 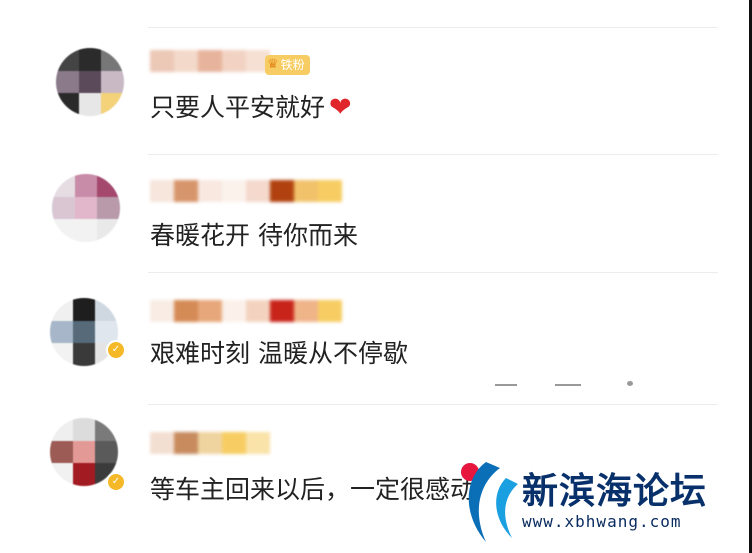 I want to click on comment-text-content: 只要人平安就好, so click(x=238, y=107).